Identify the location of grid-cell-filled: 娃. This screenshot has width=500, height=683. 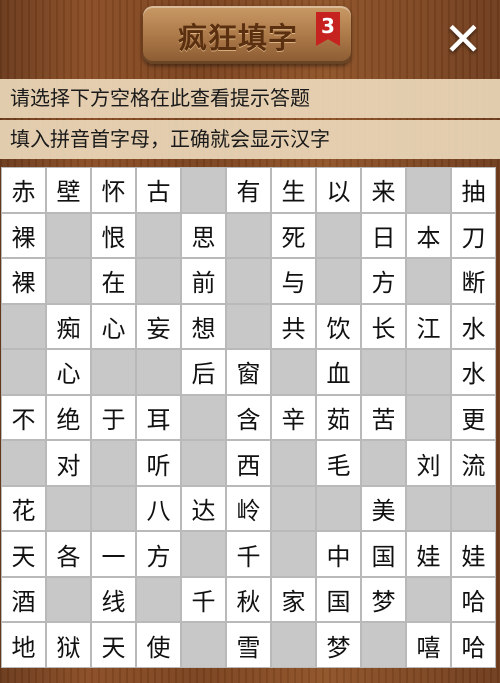
(428, 554).